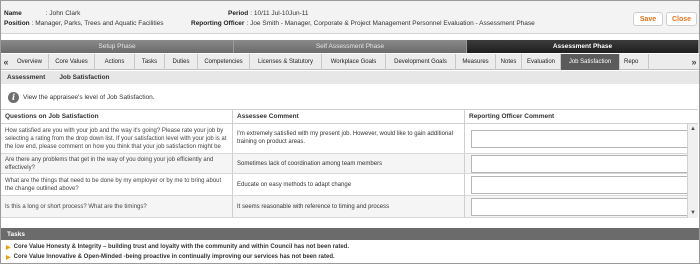 The width and height of the screenshot is (700, 264). I want to click on save-button: Save, so click(648, 19).